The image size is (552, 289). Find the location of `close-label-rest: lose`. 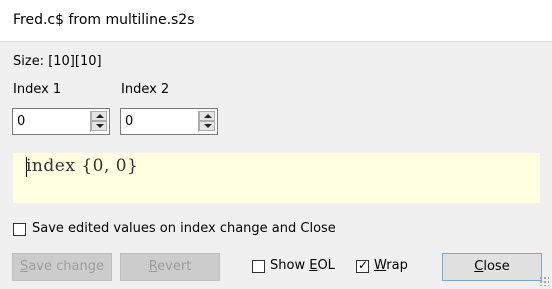

close-label-rest: lose is located at coordinates (496, 266).